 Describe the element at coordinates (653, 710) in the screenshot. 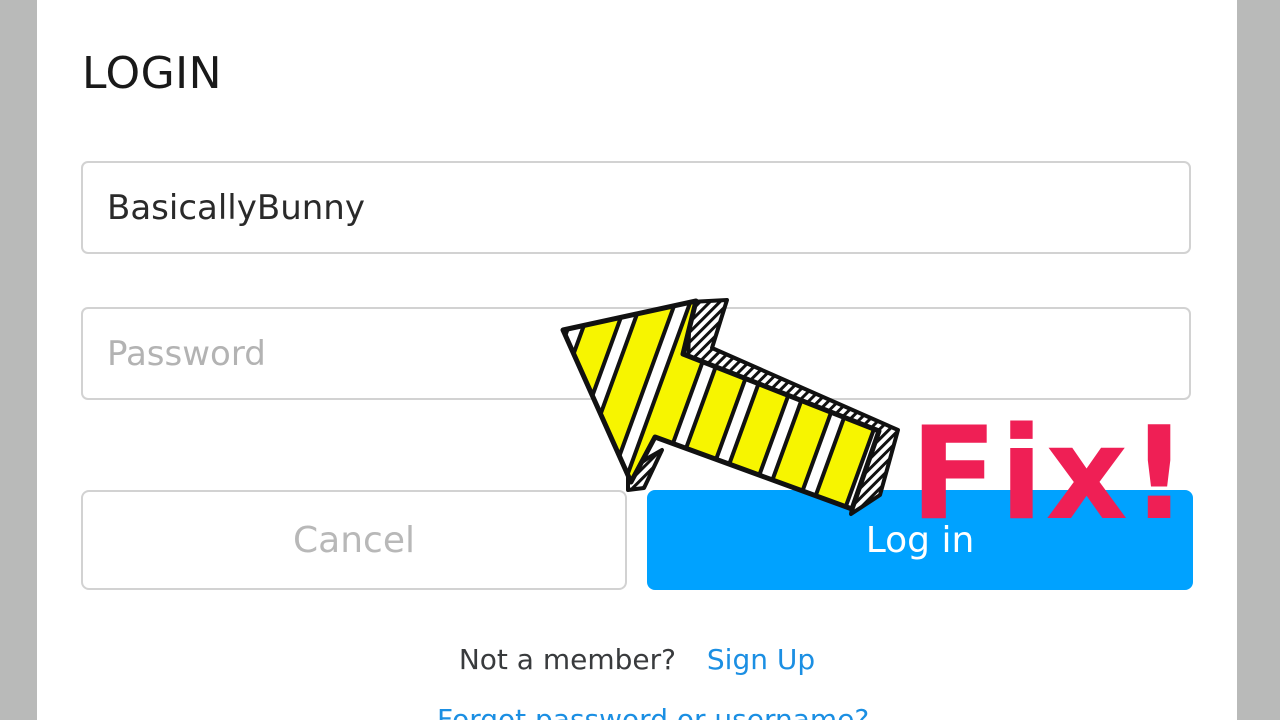

I see `forgot-password-link: Forgot password or username?` at that location.